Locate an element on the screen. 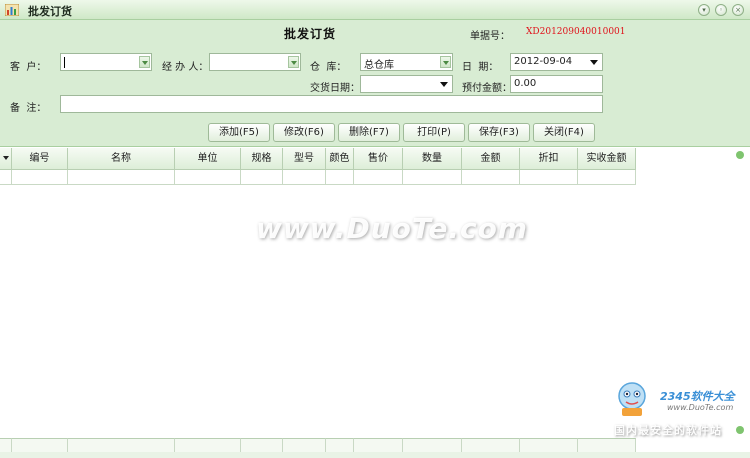 The height and width of the screenshot is (458, 750). col-header-name: 名称 is located at coordinates (121, 159).